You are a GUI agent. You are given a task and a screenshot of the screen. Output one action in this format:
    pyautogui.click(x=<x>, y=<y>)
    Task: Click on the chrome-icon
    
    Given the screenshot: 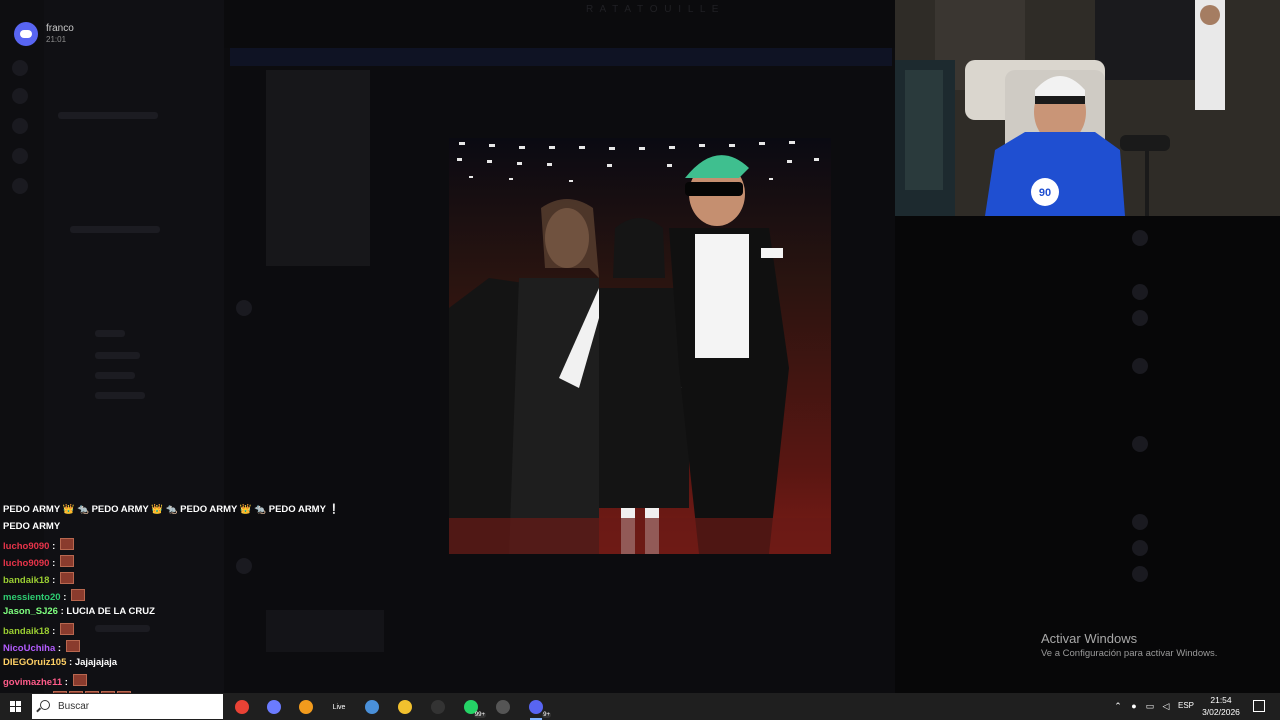 What is the action you would take?
    pyautogui.click(x=242, y=707)
    